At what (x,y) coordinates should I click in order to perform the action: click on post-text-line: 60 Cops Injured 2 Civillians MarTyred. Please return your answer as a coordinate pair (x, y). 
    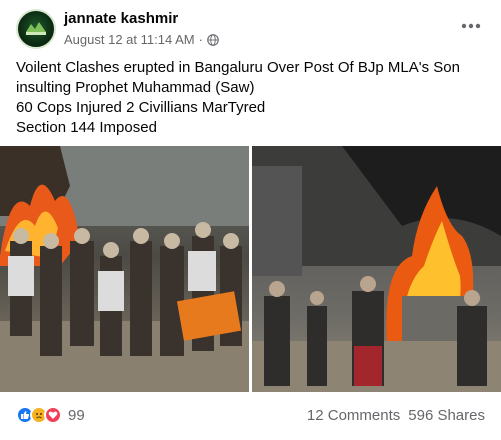
    Looking at the image, I should click on (141, 107).